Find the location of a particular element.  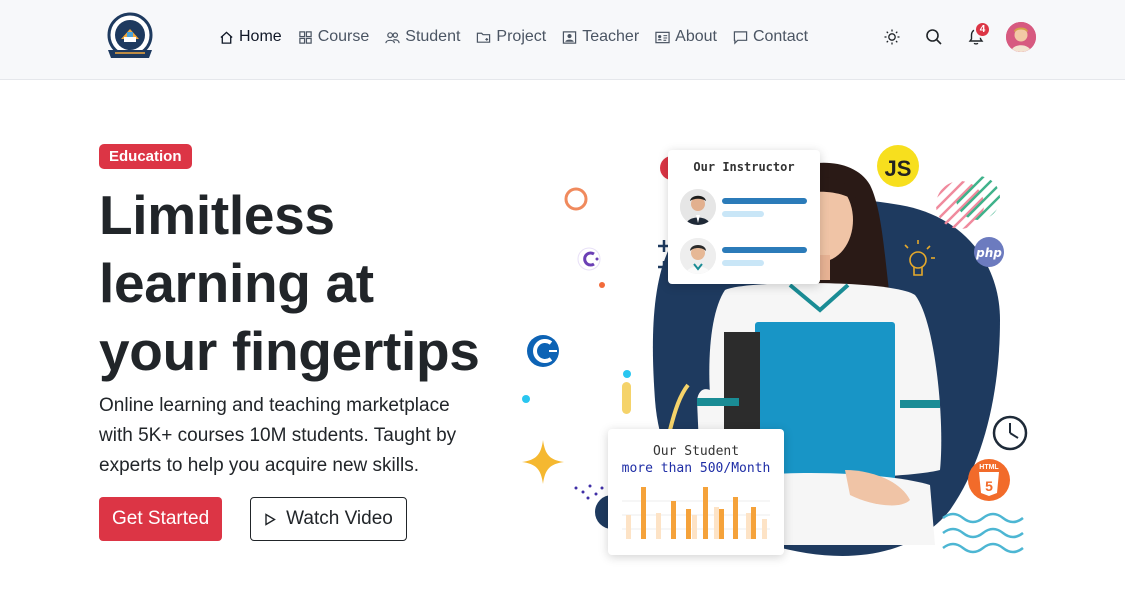

home-icon is located at coordinates (226, 37).